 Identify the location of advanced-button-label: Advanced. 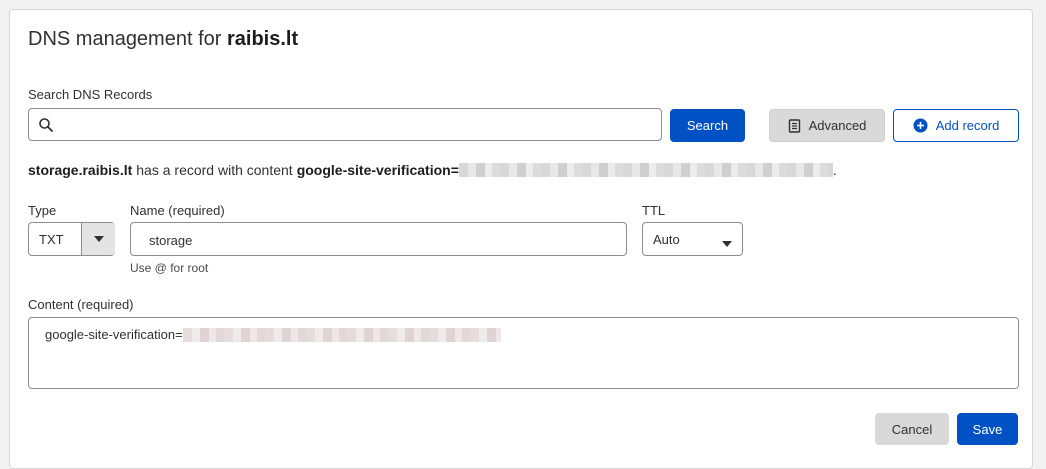
(837, 125).